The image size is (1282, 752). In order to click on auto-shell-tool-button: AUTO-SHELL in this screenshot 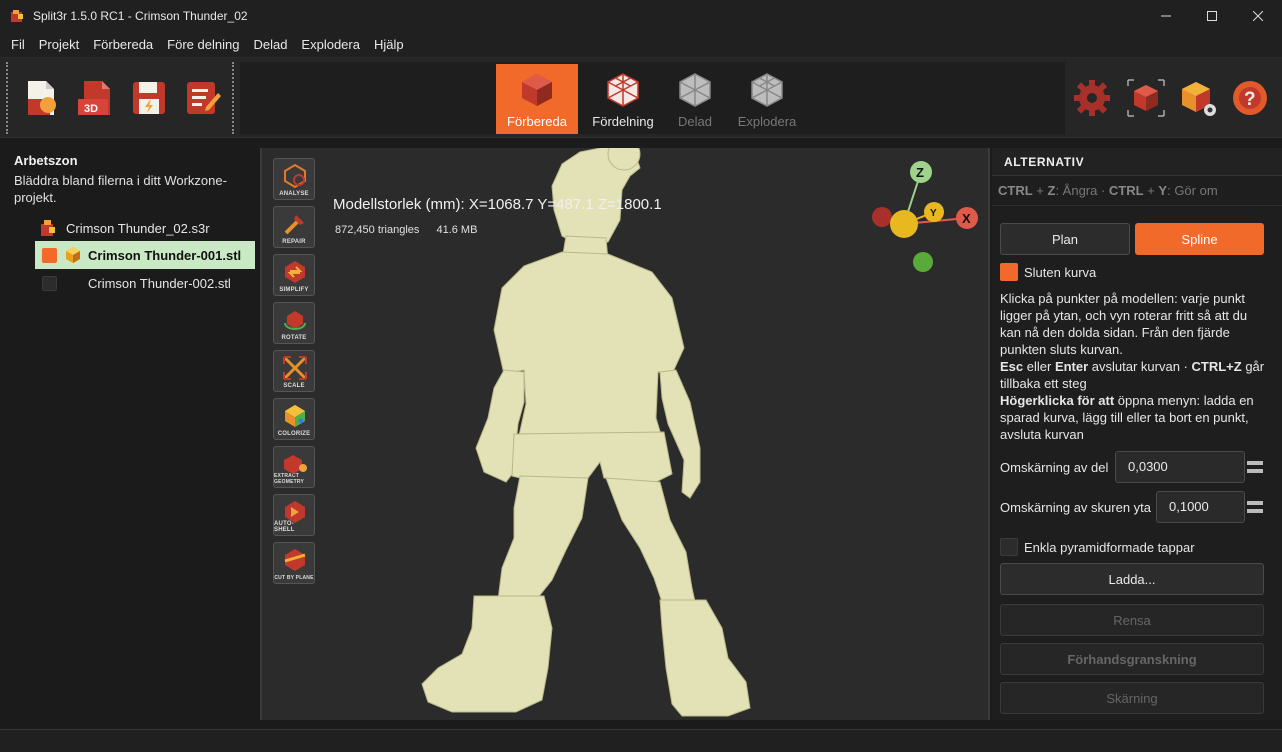, I will do `click(294, 515)`.